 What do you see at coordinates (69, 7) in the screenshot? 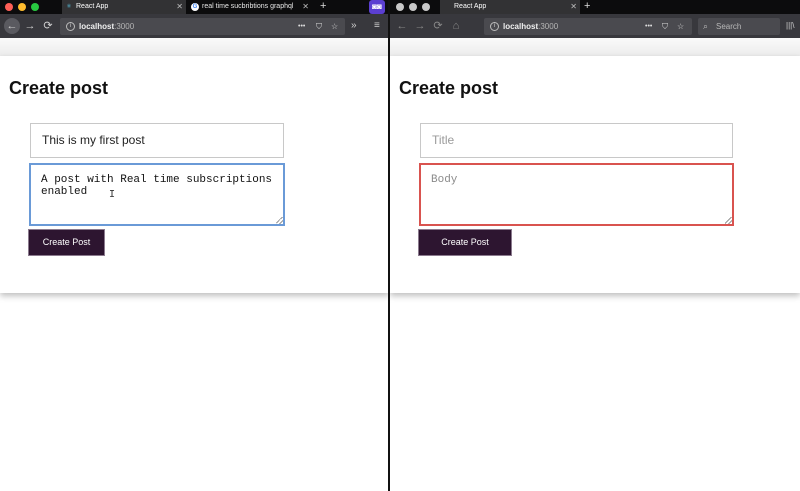
I see `react-icon: ⚛` at bounding box center [69, 7].